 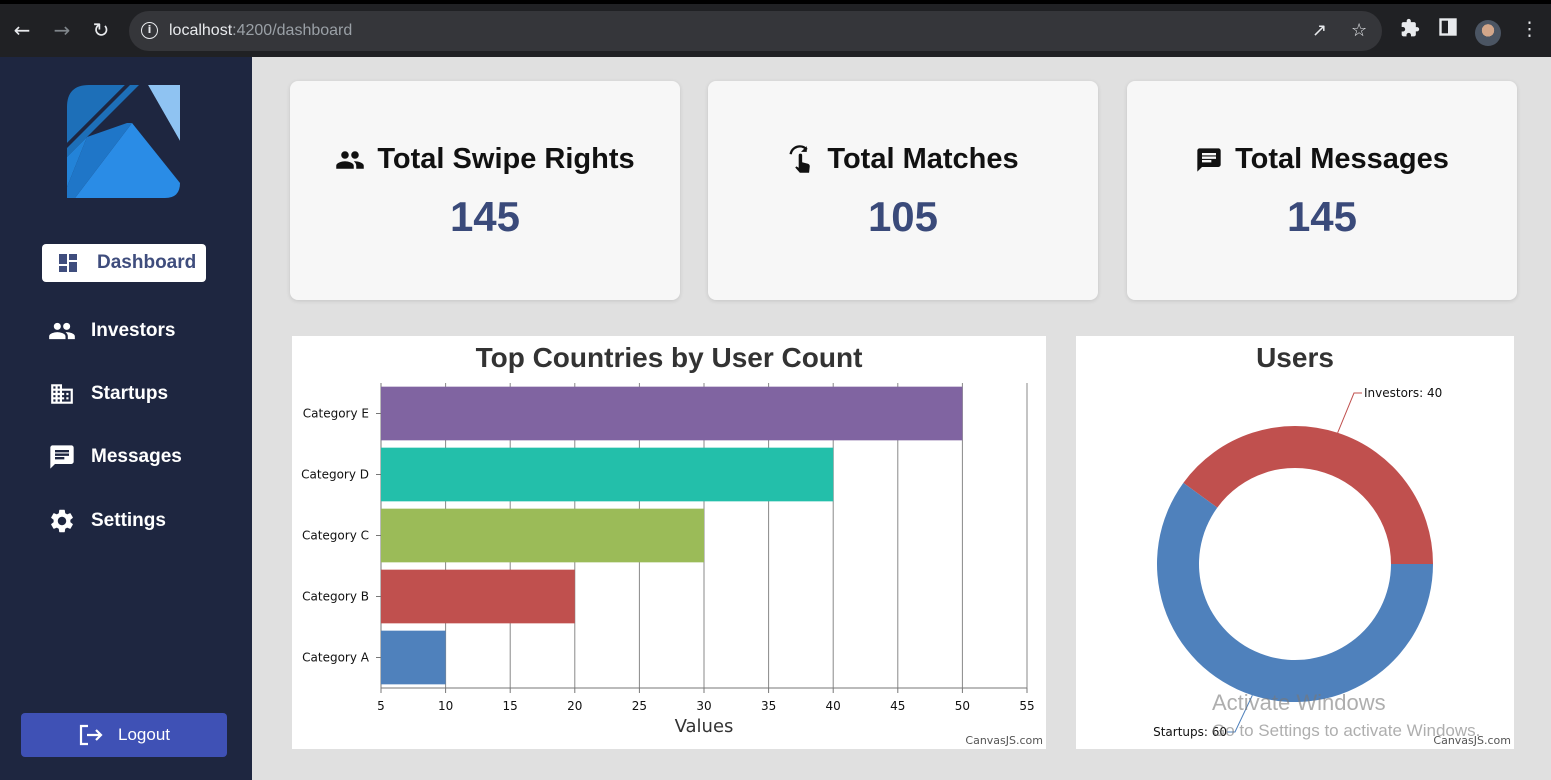 I want to click on stat-card-swipe-rights: Total Swipe Rights 145, so click(x=485, y=190).